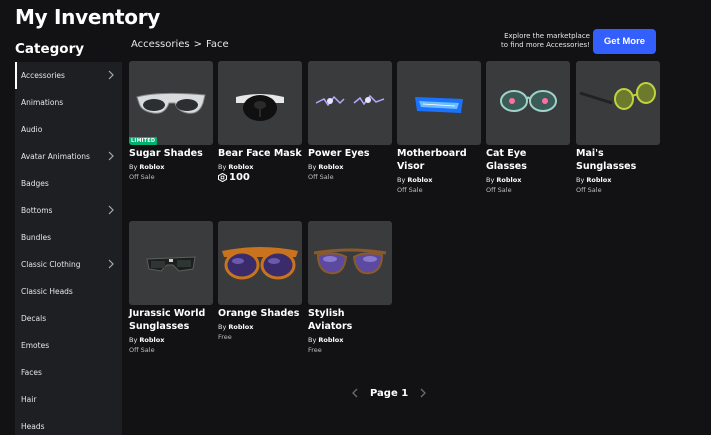 The image size is (711, 435). What do you see at coordinates (624, 41) in the screenshot?
I see `get-more-button: Get More` at bounding box center [624, 41].